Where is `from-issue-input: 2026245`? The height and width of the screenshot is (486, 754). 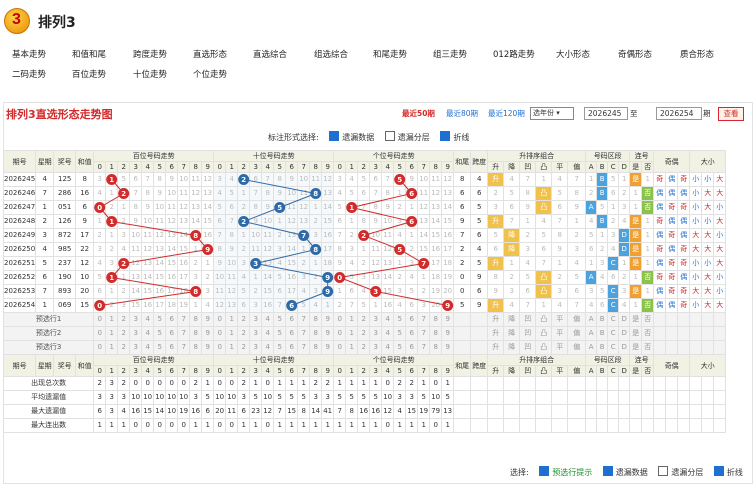
from-issue-input: 2026245 is located at coordinates (606, 113).